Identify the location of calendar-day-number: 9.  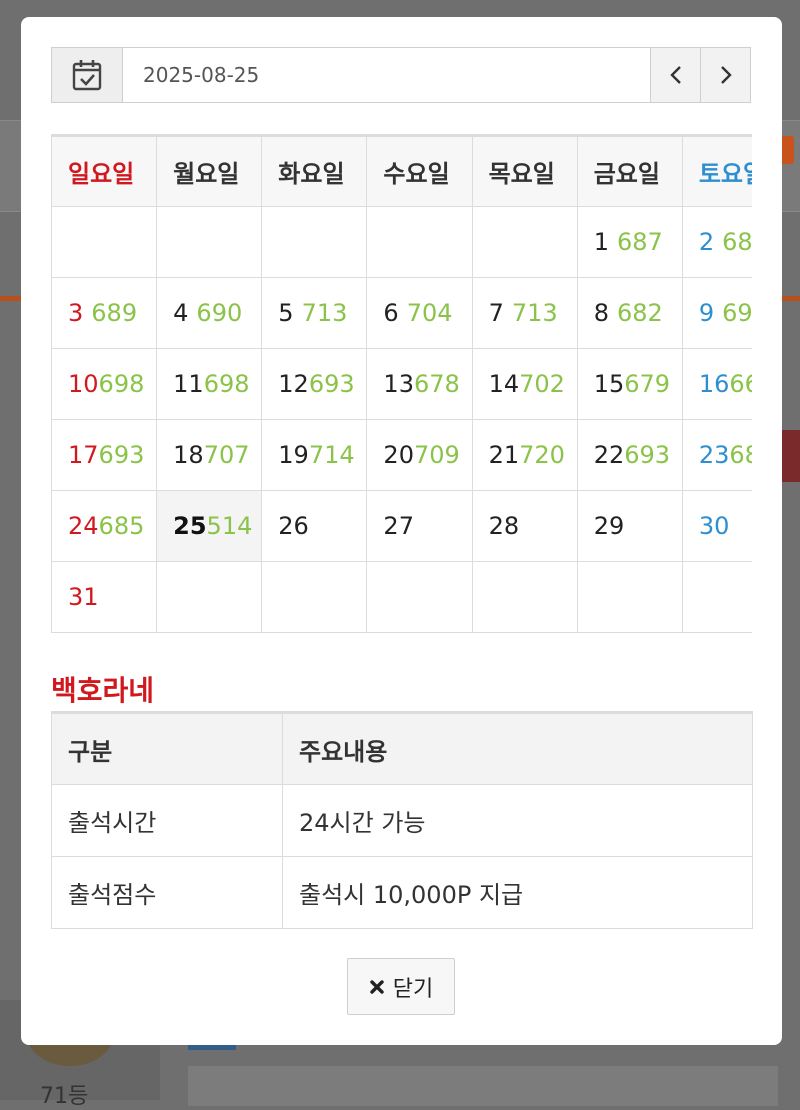
(706, 313).